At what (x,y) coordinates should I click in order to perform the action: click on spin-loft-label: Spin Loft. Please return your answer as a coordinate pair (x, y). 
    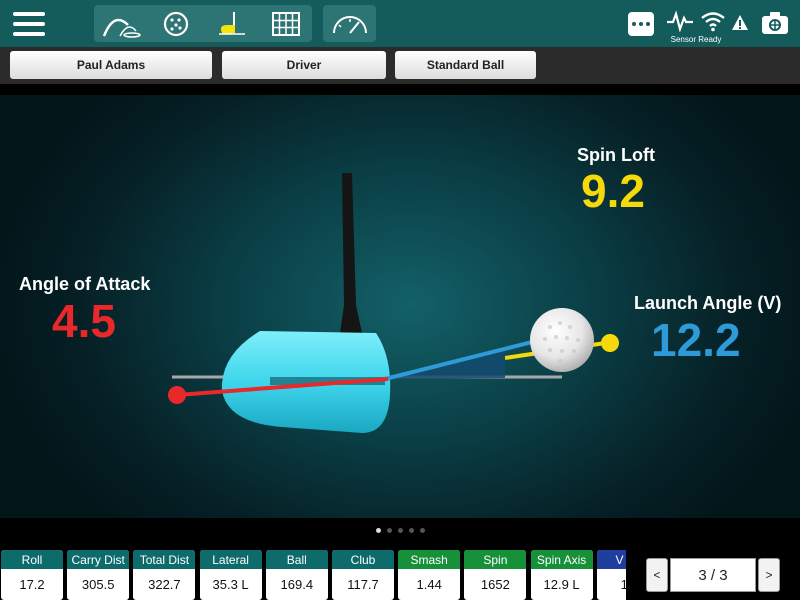
    Looking at the image, I should click on (616, 155).